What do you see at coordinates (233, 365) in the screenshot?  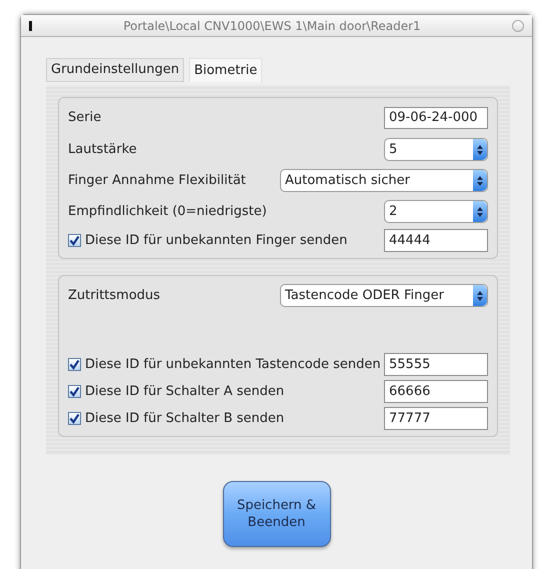 I see `field-label: Diese ID für unbekannten Tastencode senden` at bounding box center [233, 365].